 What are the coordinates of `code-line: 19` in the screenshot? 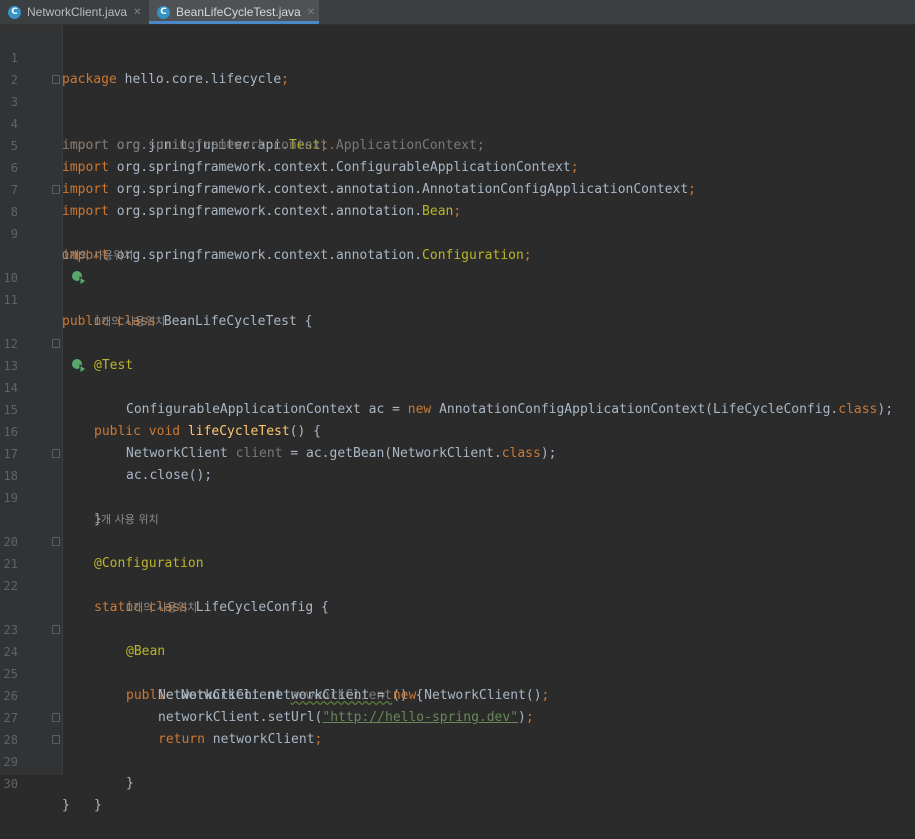 It's located at (457, 485).